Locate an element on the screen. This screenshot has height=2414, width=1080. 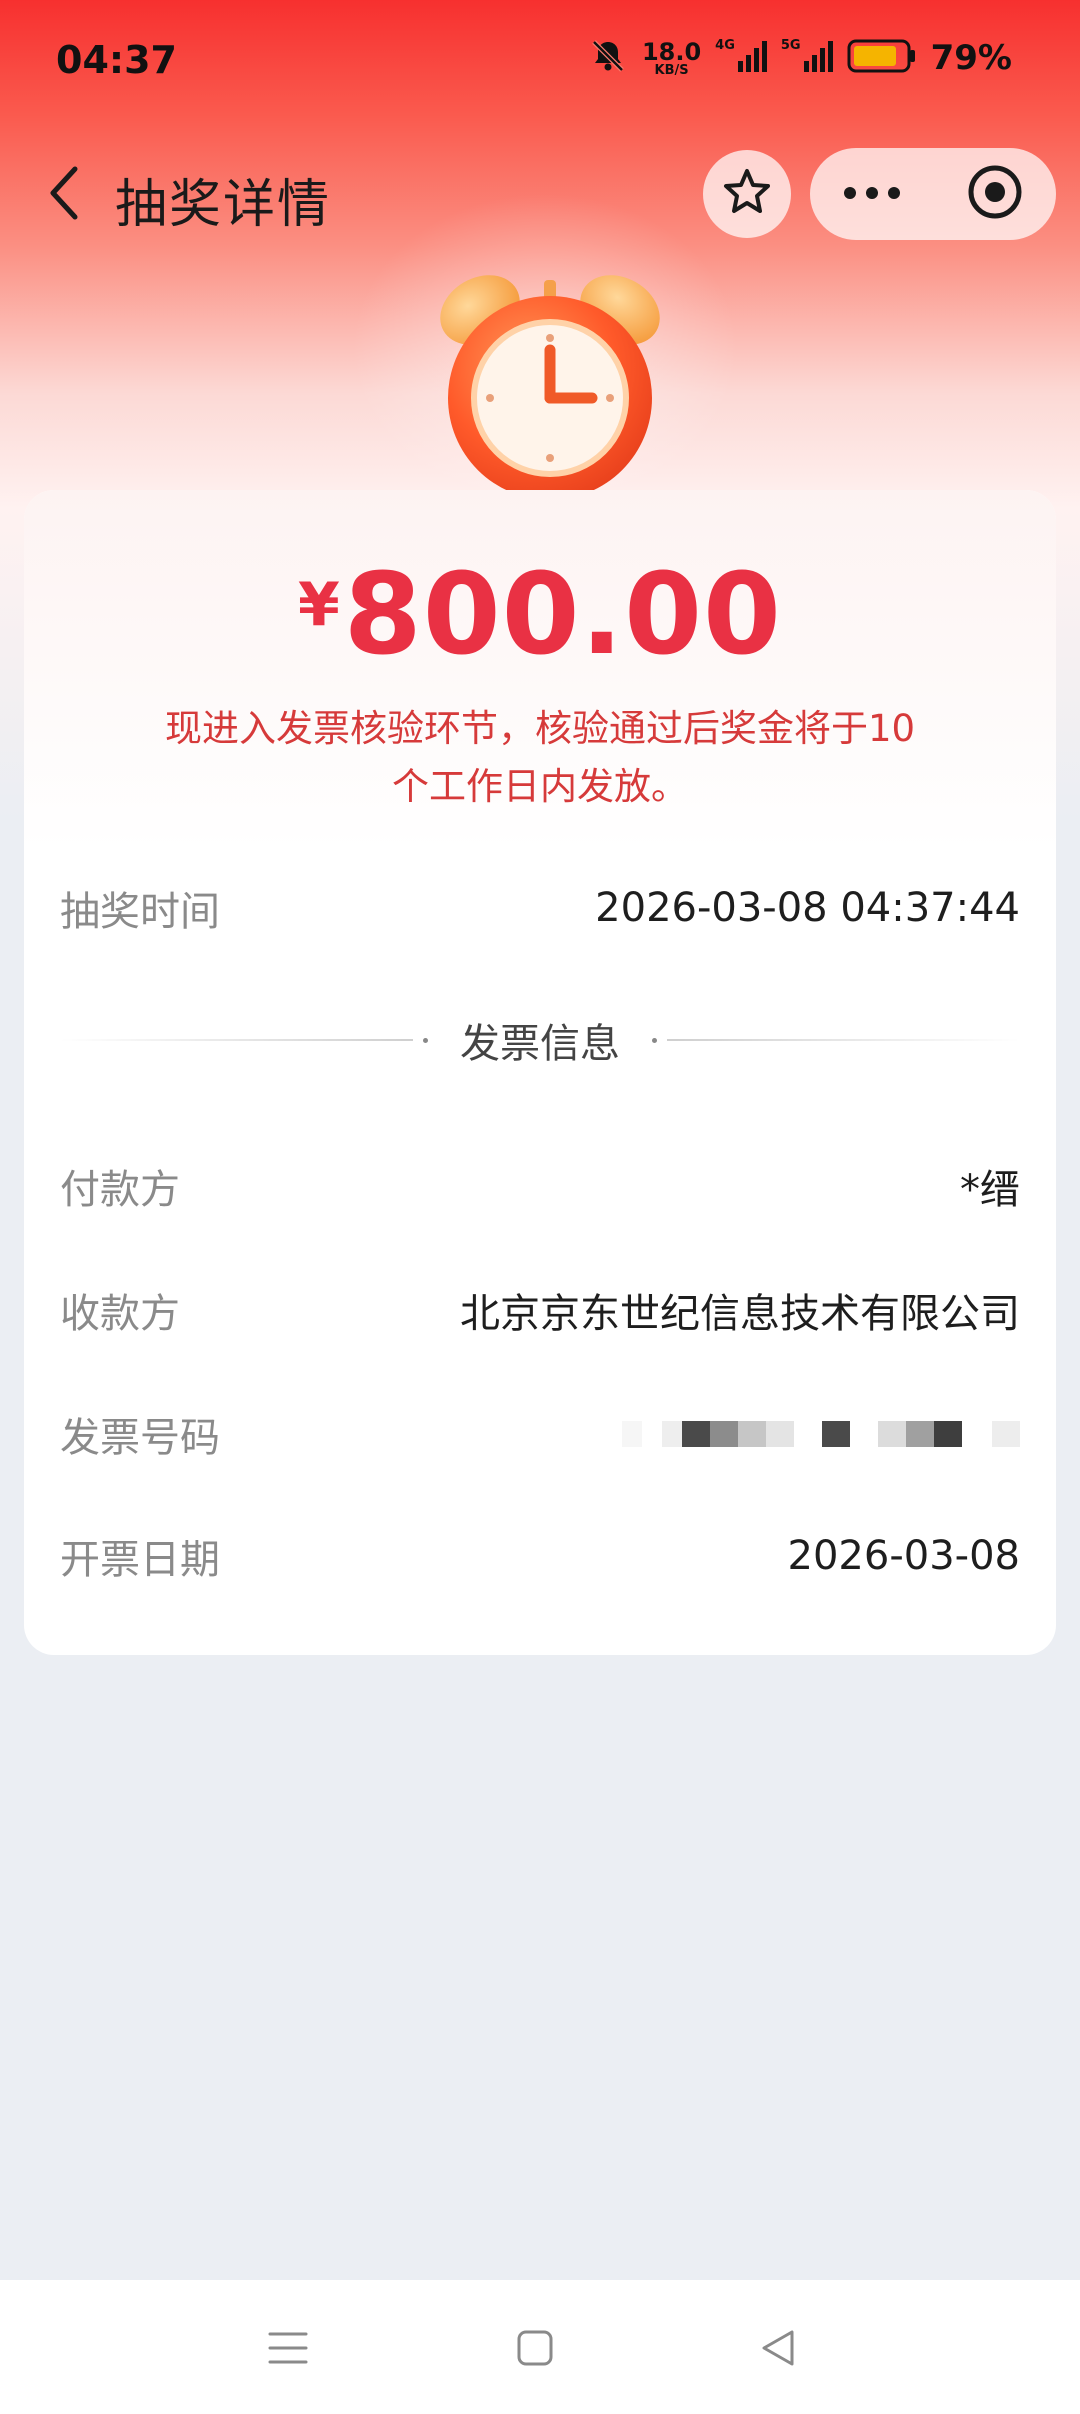
network-speed: 18.0 KB/S is located at coordinates (671, 58).